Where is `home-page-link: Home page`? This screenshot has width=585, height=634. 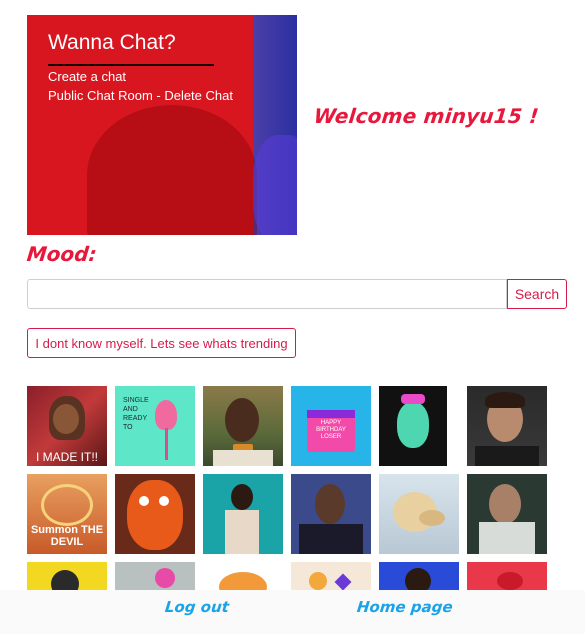 home-page-link: Home page is located at coordinates (405, 607).